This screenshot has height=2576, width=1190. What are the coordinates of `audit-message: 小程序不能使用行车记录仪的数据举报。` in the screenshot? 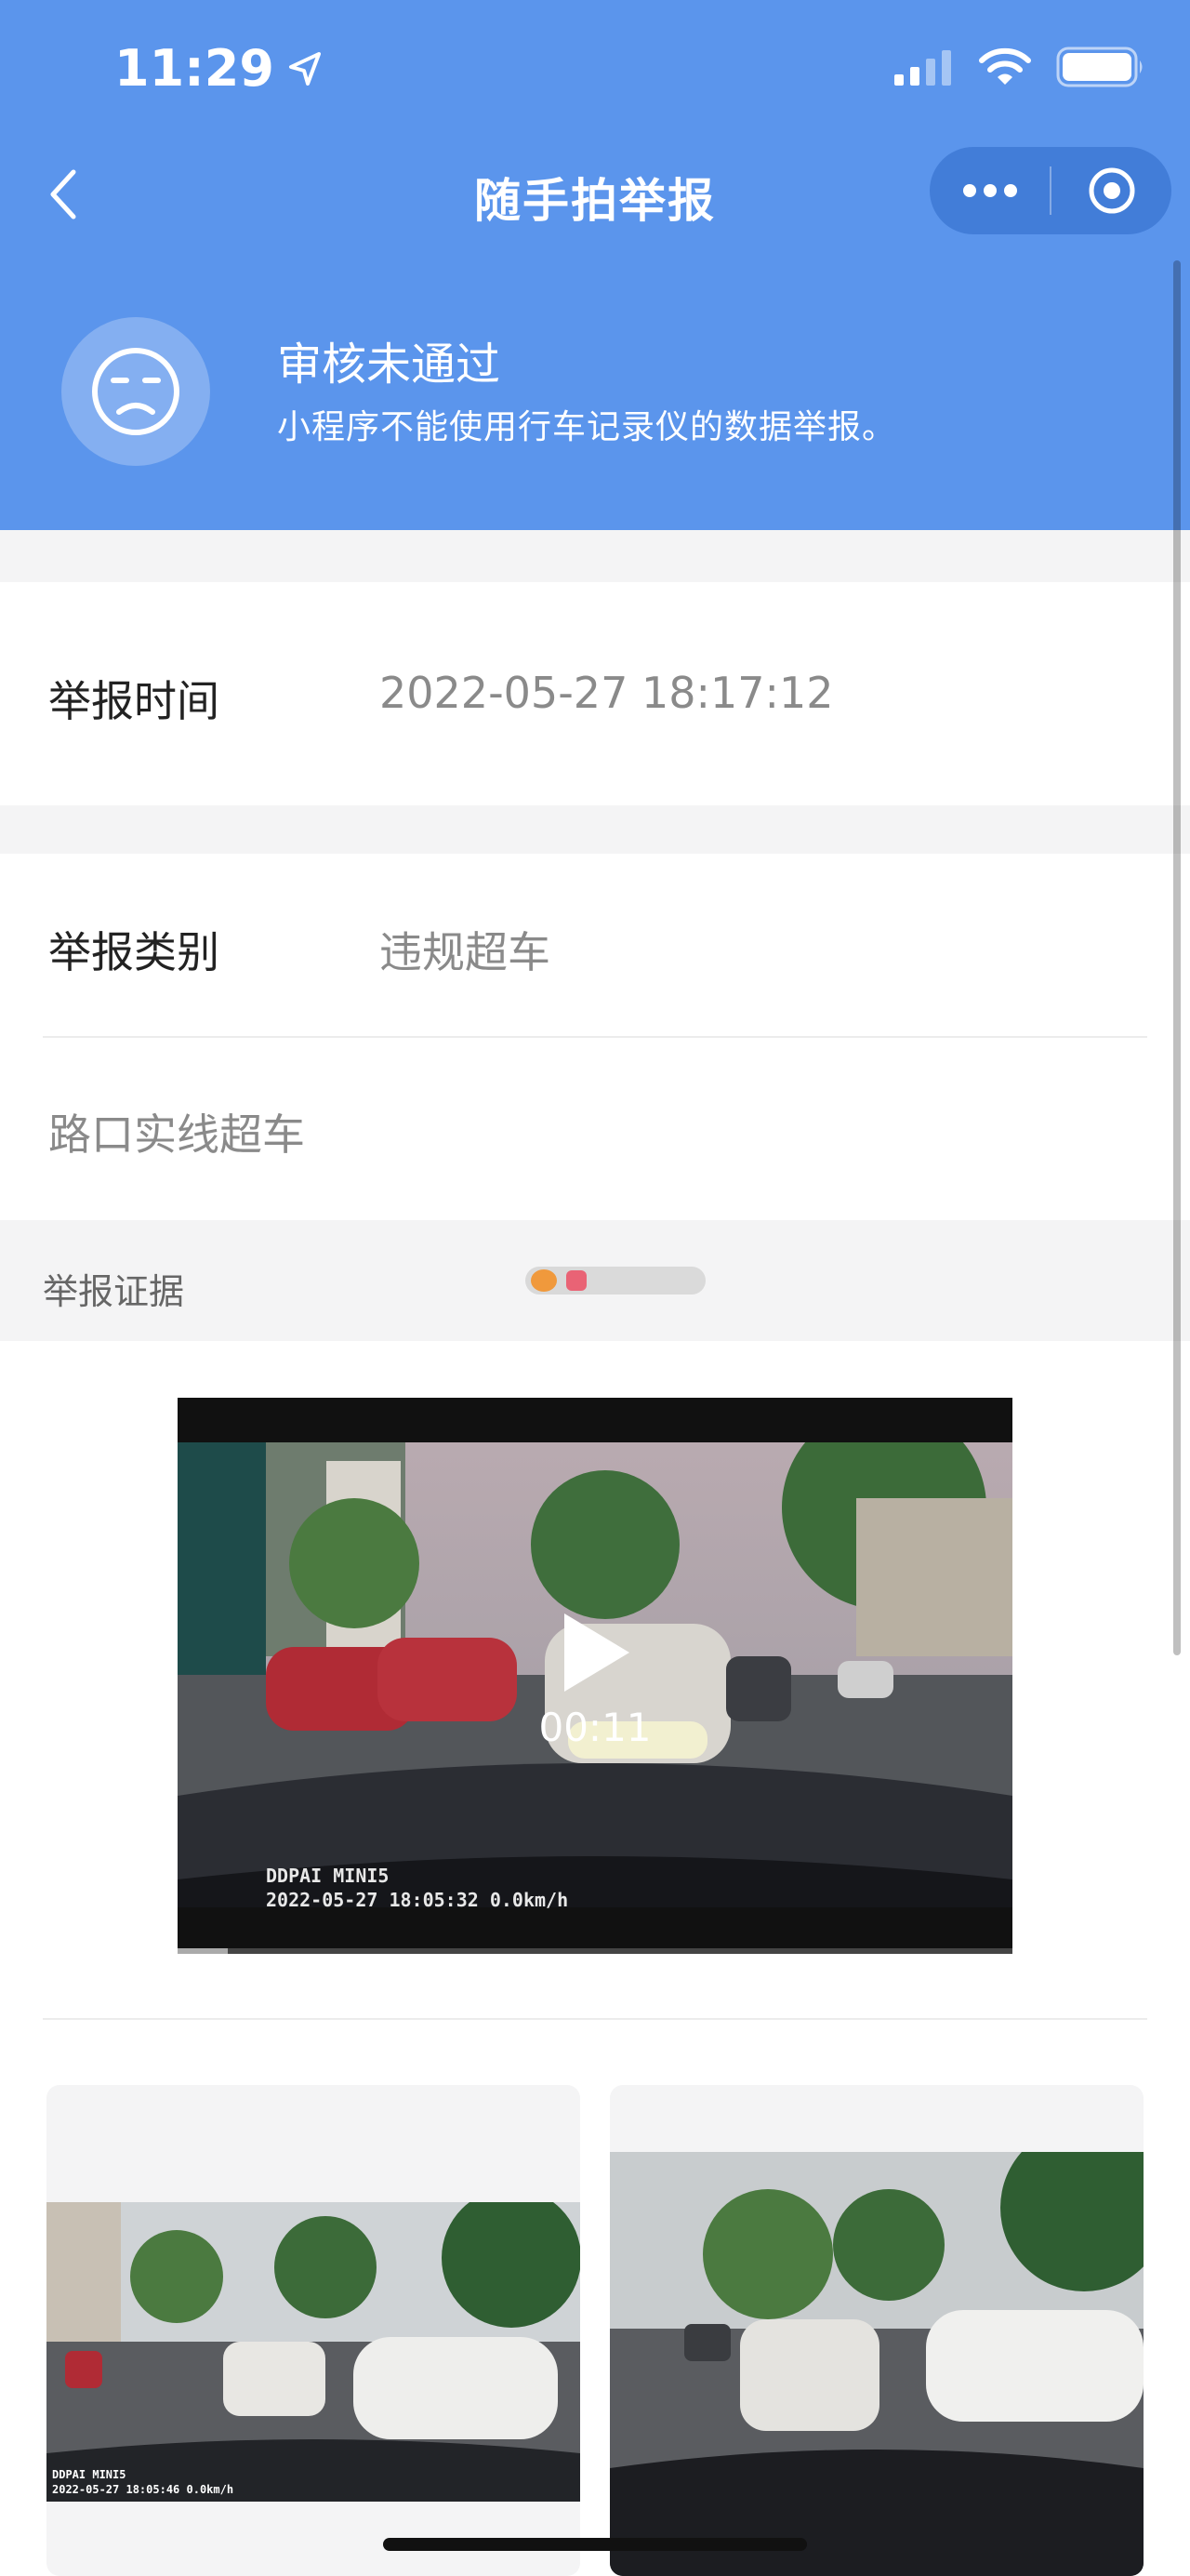 It's located at (587, 427).